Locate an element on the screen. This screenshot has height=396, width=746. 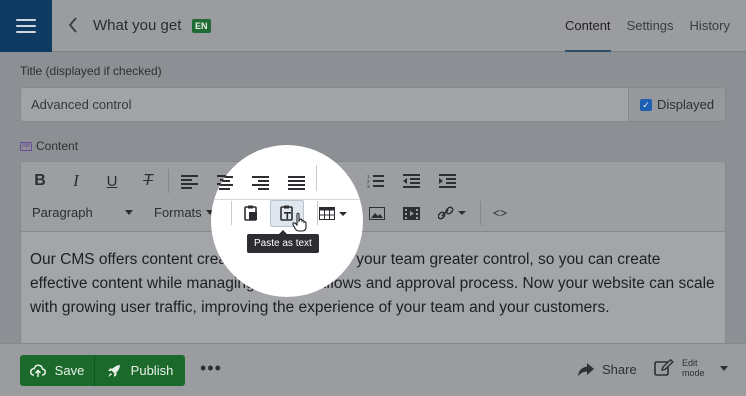
menu-button is located at coordinates (26, 26).